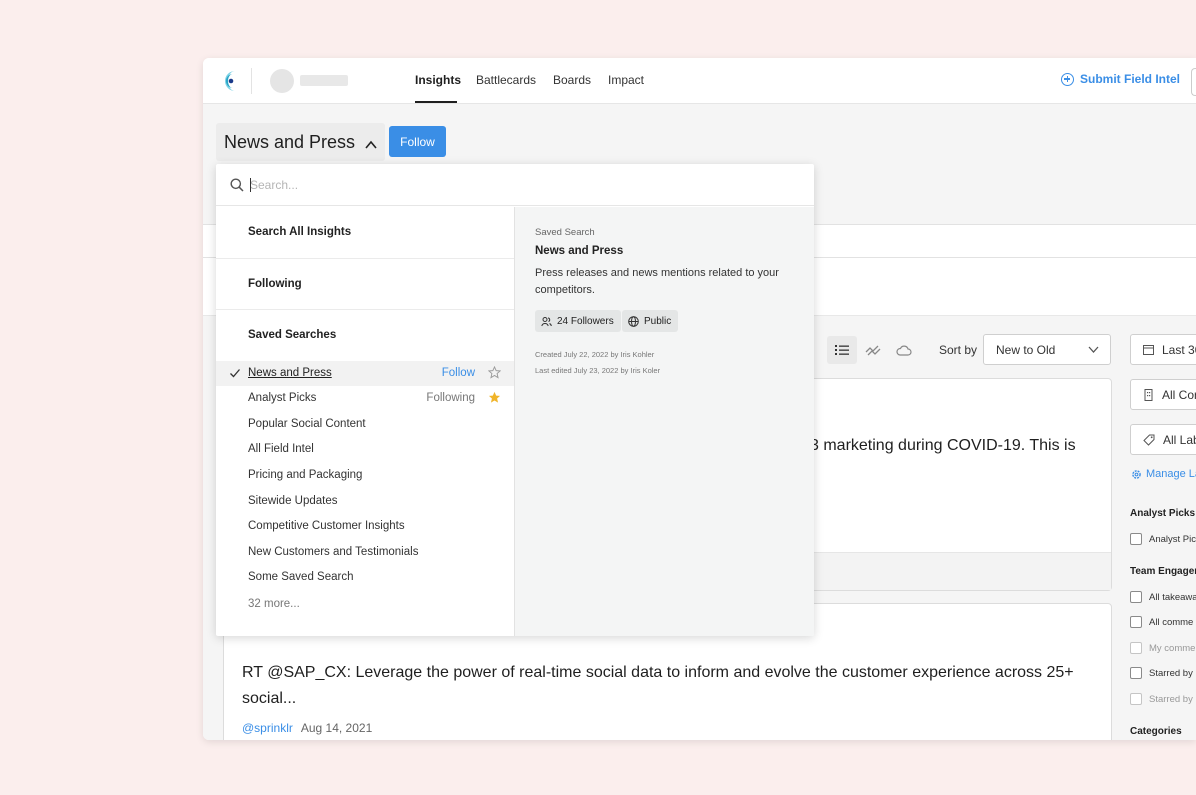 Image resolution: width=1196 pixels, height=795 pixels. I want to click on tab-impact: Impact, so click(626, 80).